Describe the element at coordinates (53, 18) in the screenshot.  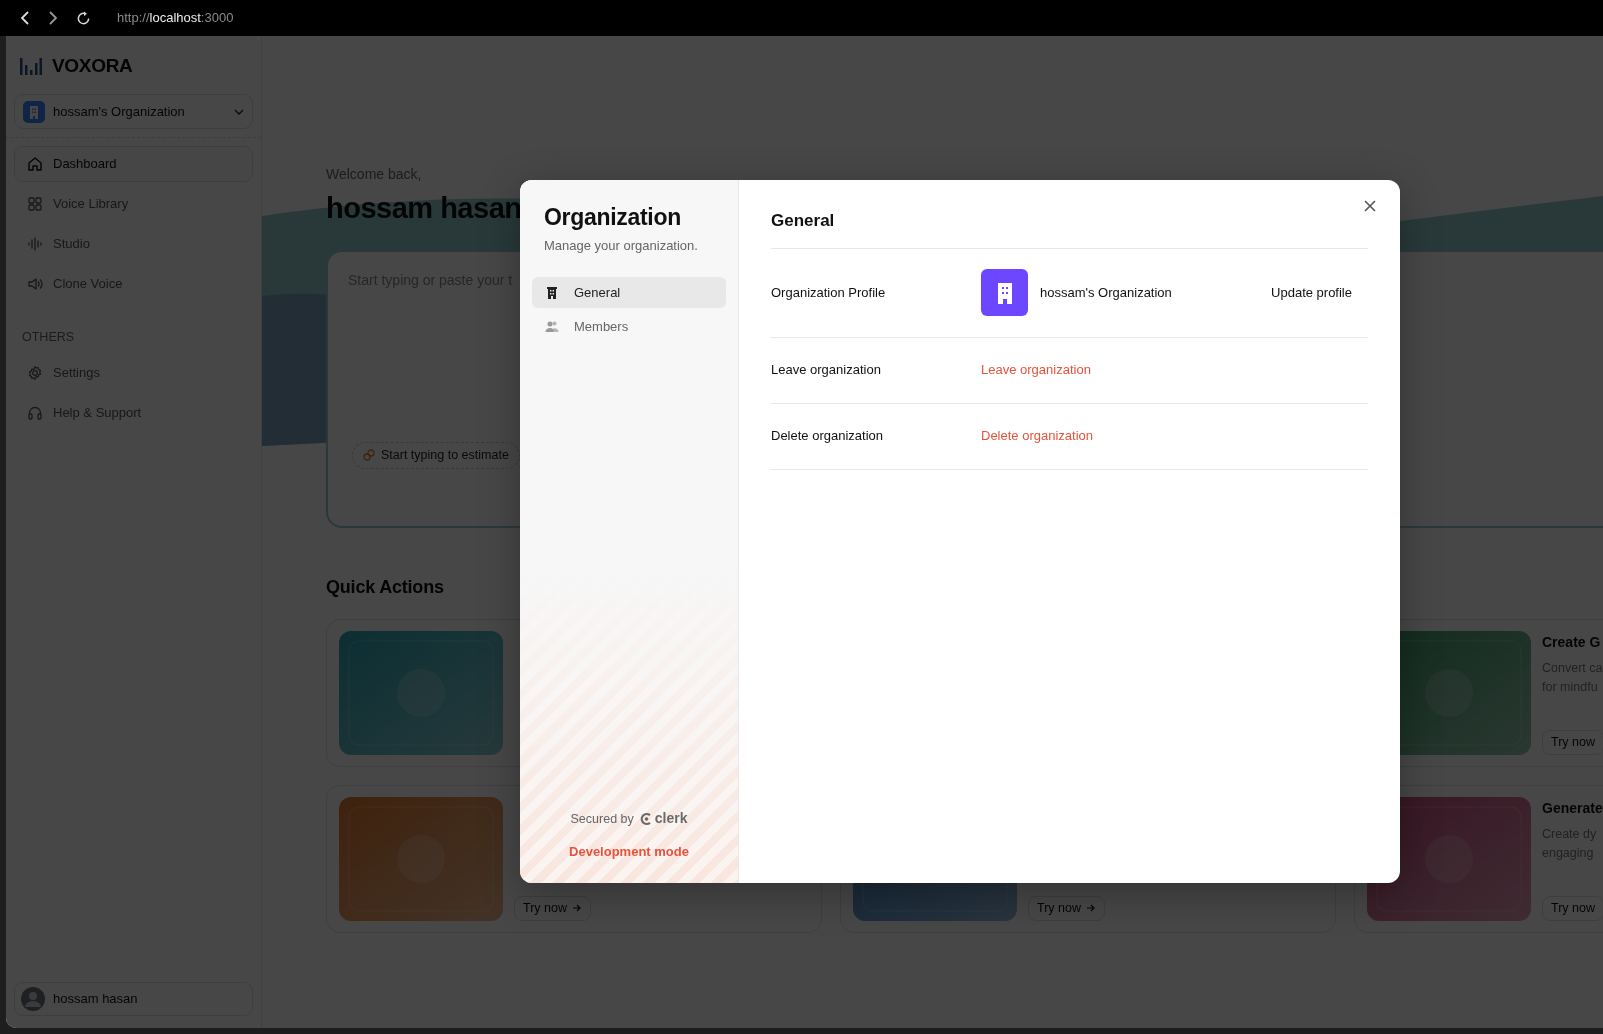
I see `forward-icon` at that location.